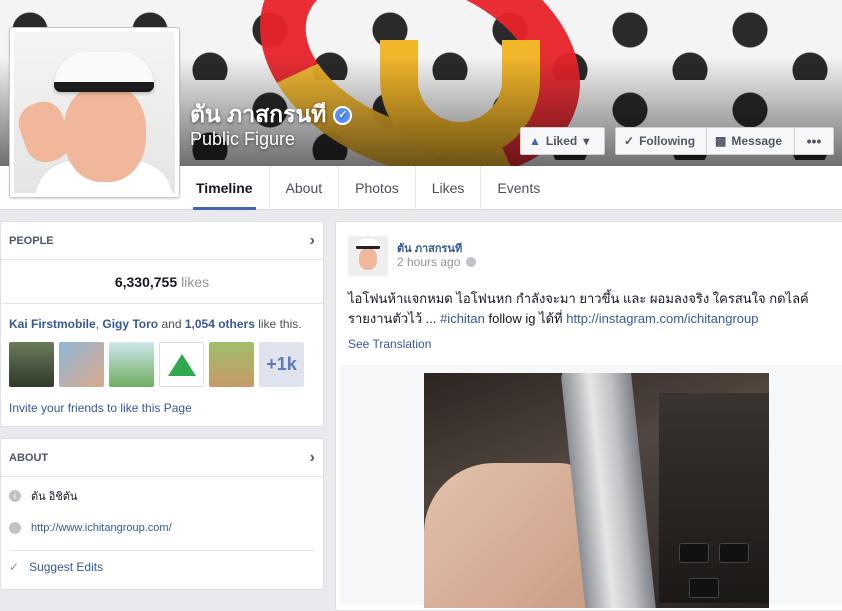 Image resolution: width=842 pixels, height=611 pixels. I want to click on more-options-button: •••, so click(814, 141).